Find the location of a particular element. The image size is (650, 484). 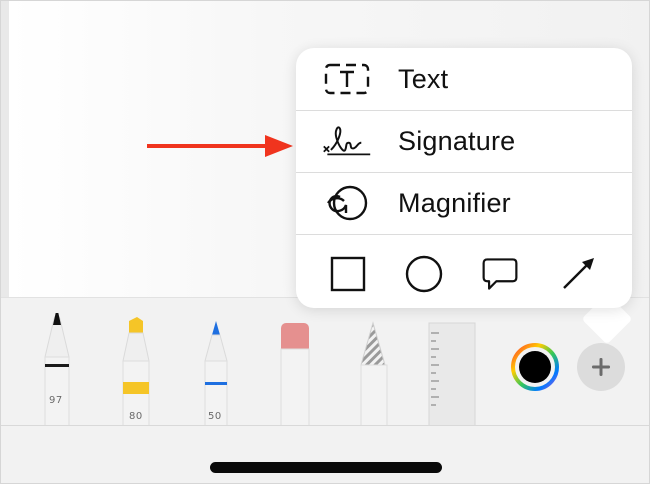

plus-icon is located at coordinates (601, 367).